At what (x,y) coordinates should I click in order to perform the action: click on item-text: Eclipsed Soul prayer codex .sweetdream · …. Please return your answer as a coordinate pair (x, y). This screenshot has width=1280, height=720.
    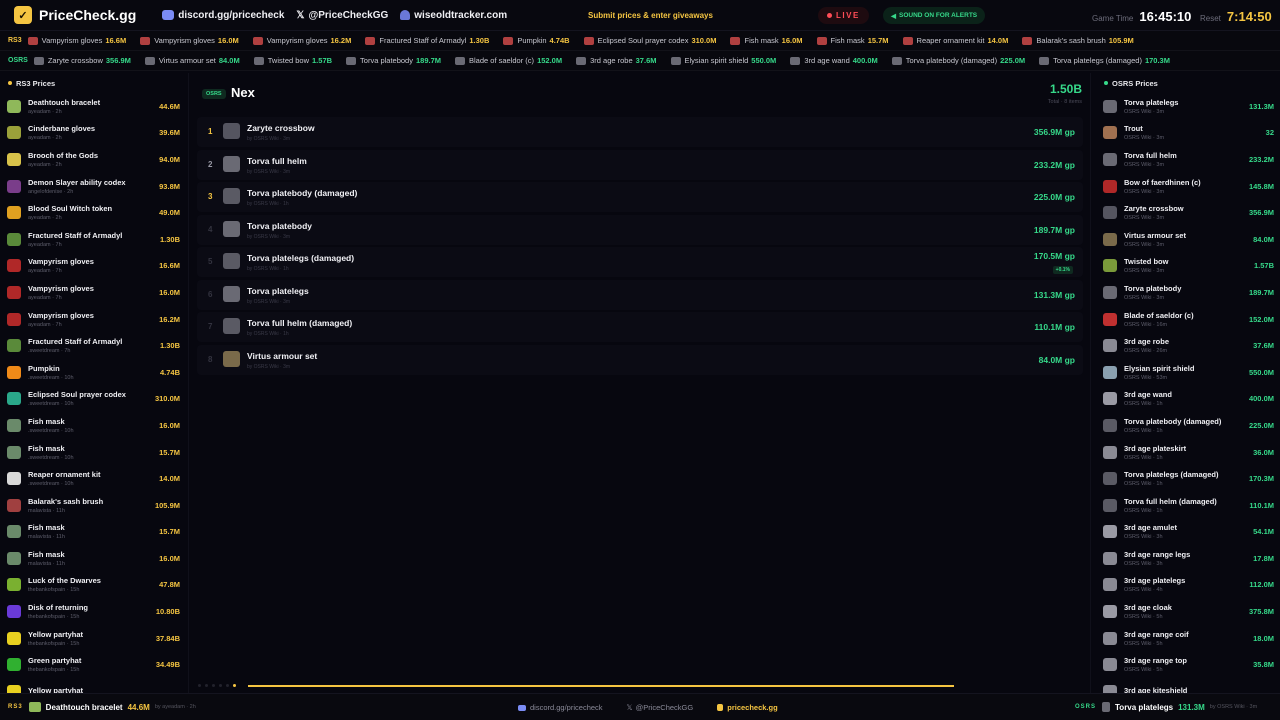
    Looking at the image, I should click on (91, 398).